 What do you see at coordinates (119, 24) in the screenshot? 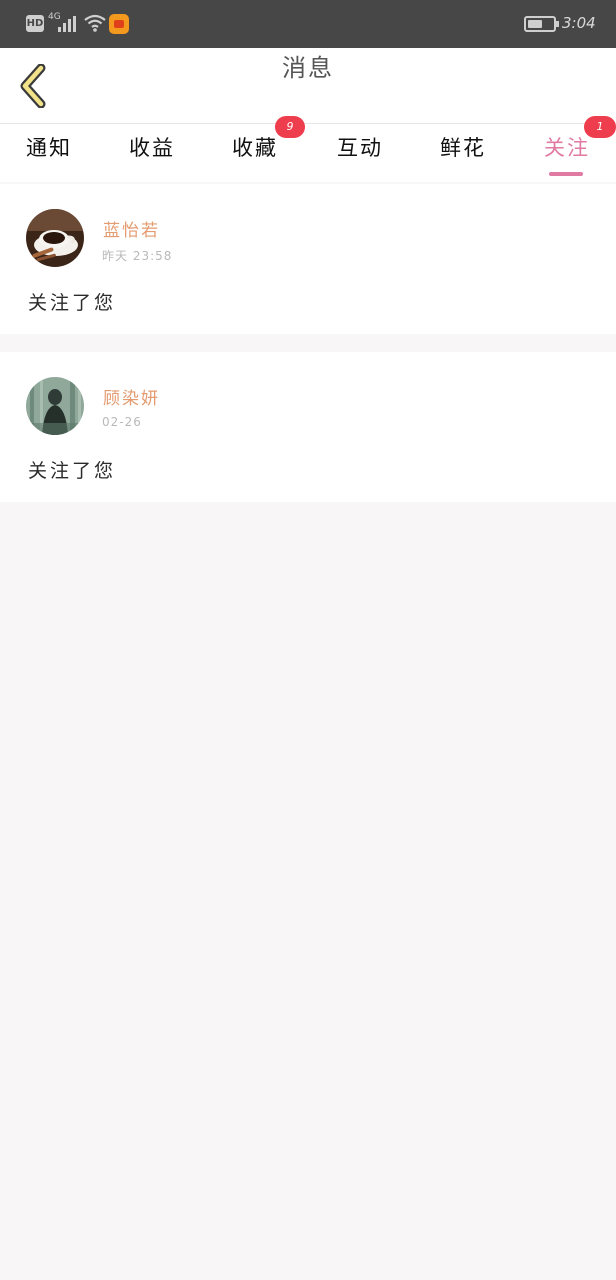
I see `app-notification-icon` at bounding box center [119, 24].